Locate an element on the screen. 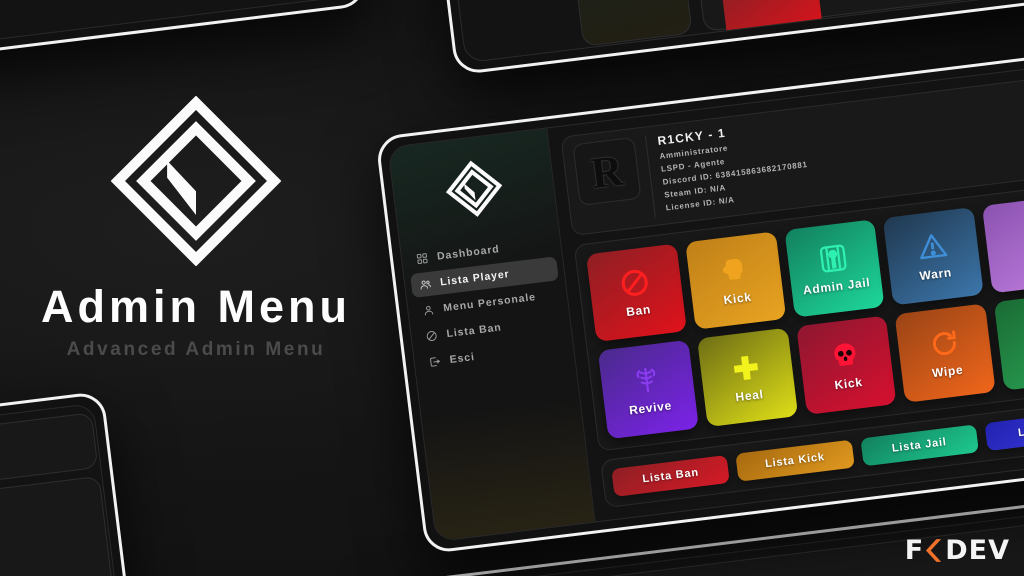  warn-button: Warn is located at coordinates (933, 256).